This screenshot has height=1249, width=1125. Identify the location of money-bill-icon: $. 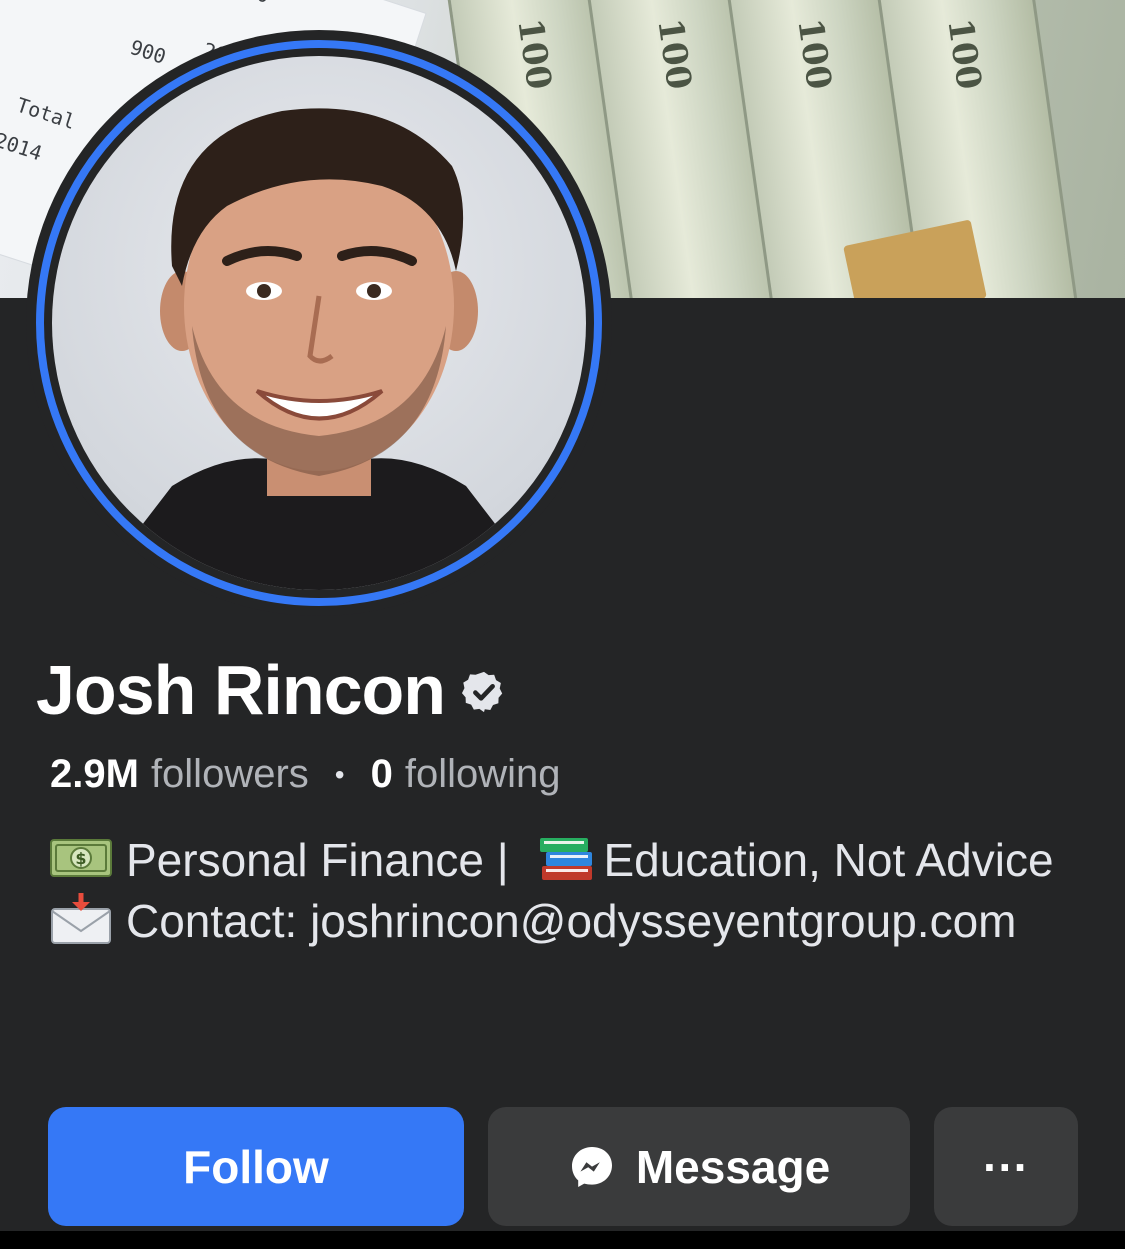
(81, 858).